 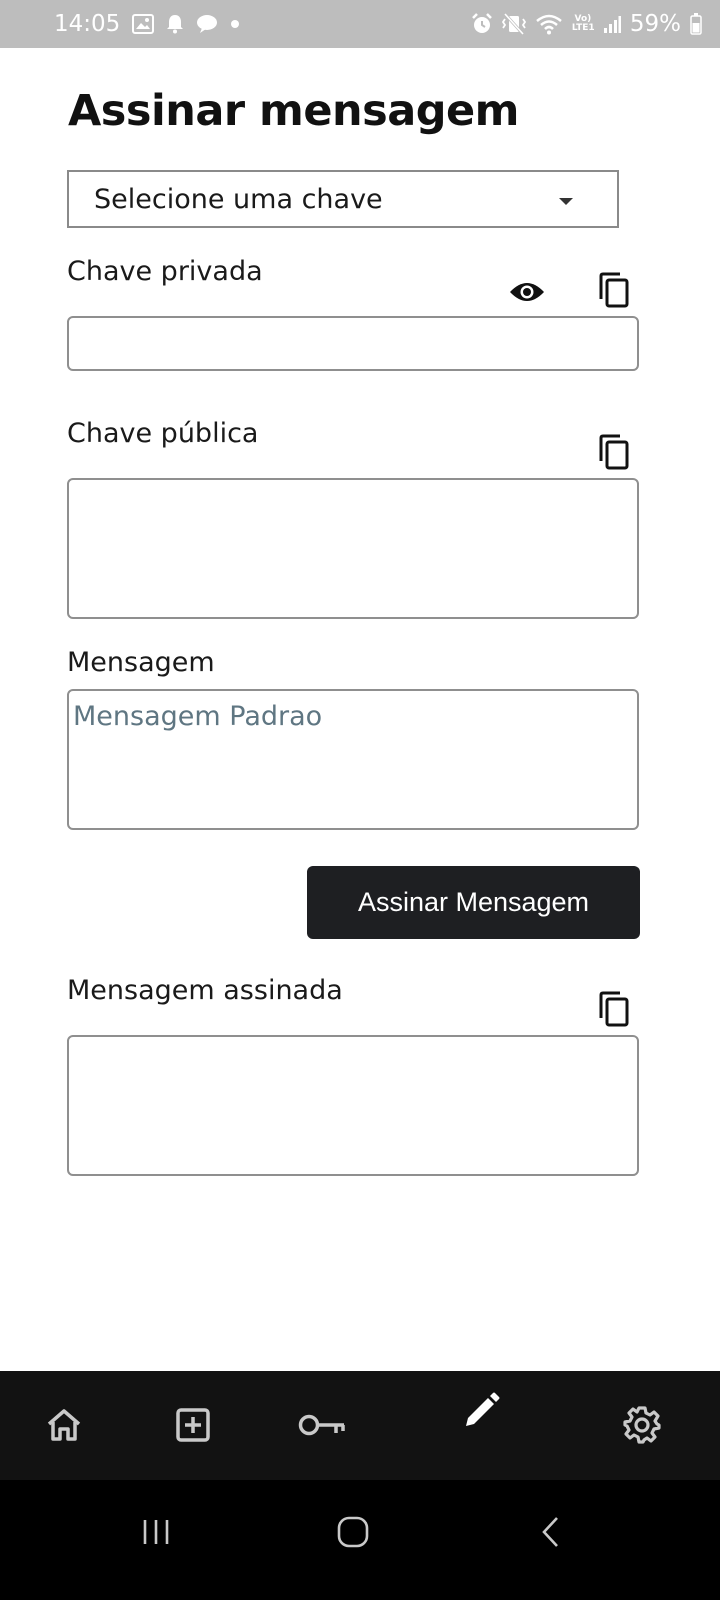 What do you see at coordinates (353, 759) in the screenshot?
I see `message-textarea: Mensagem Padrao` at bounding box center [353, 759].